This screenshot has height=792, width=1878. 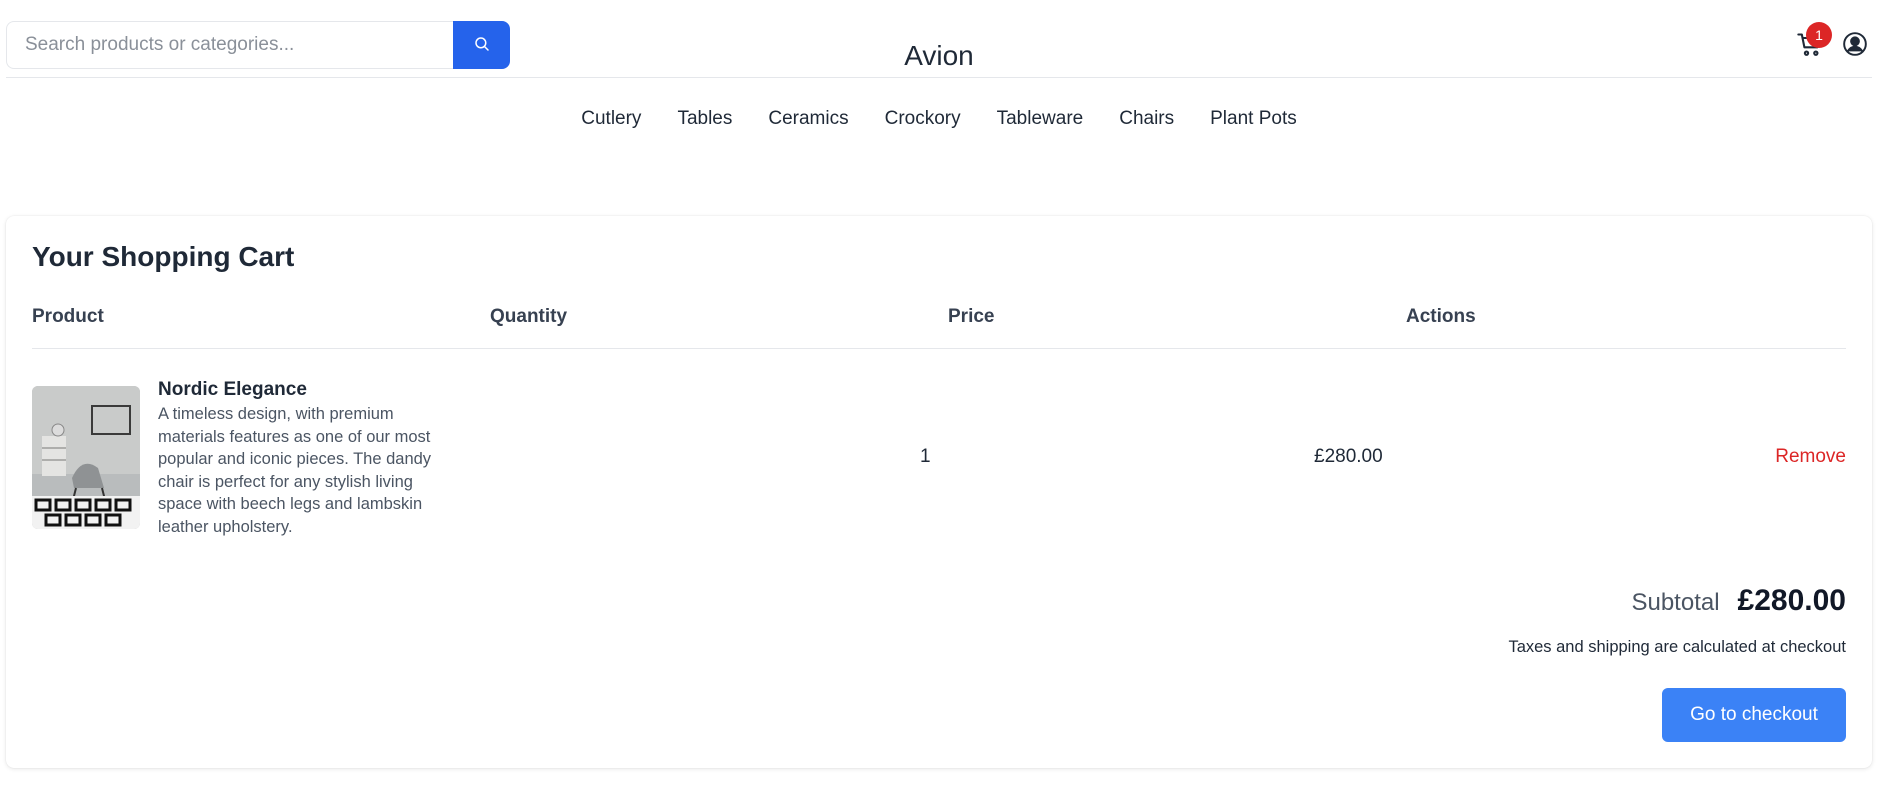 What do you see at coordinates (529, 316) in the screenshot?
I see `column-header-quantity: Quantity` at bounding box center [529, 316].